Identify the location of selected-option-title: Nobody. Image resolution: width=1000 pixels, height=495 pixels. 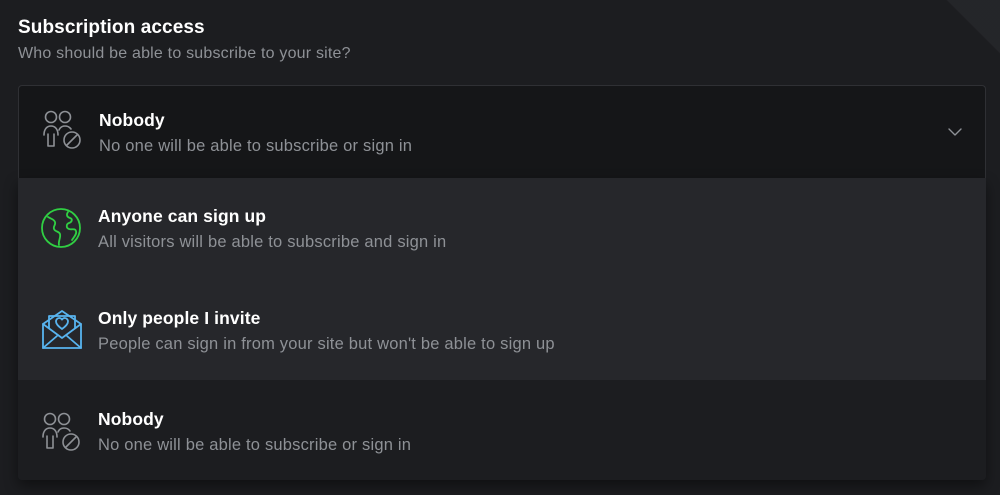
(132, 120).